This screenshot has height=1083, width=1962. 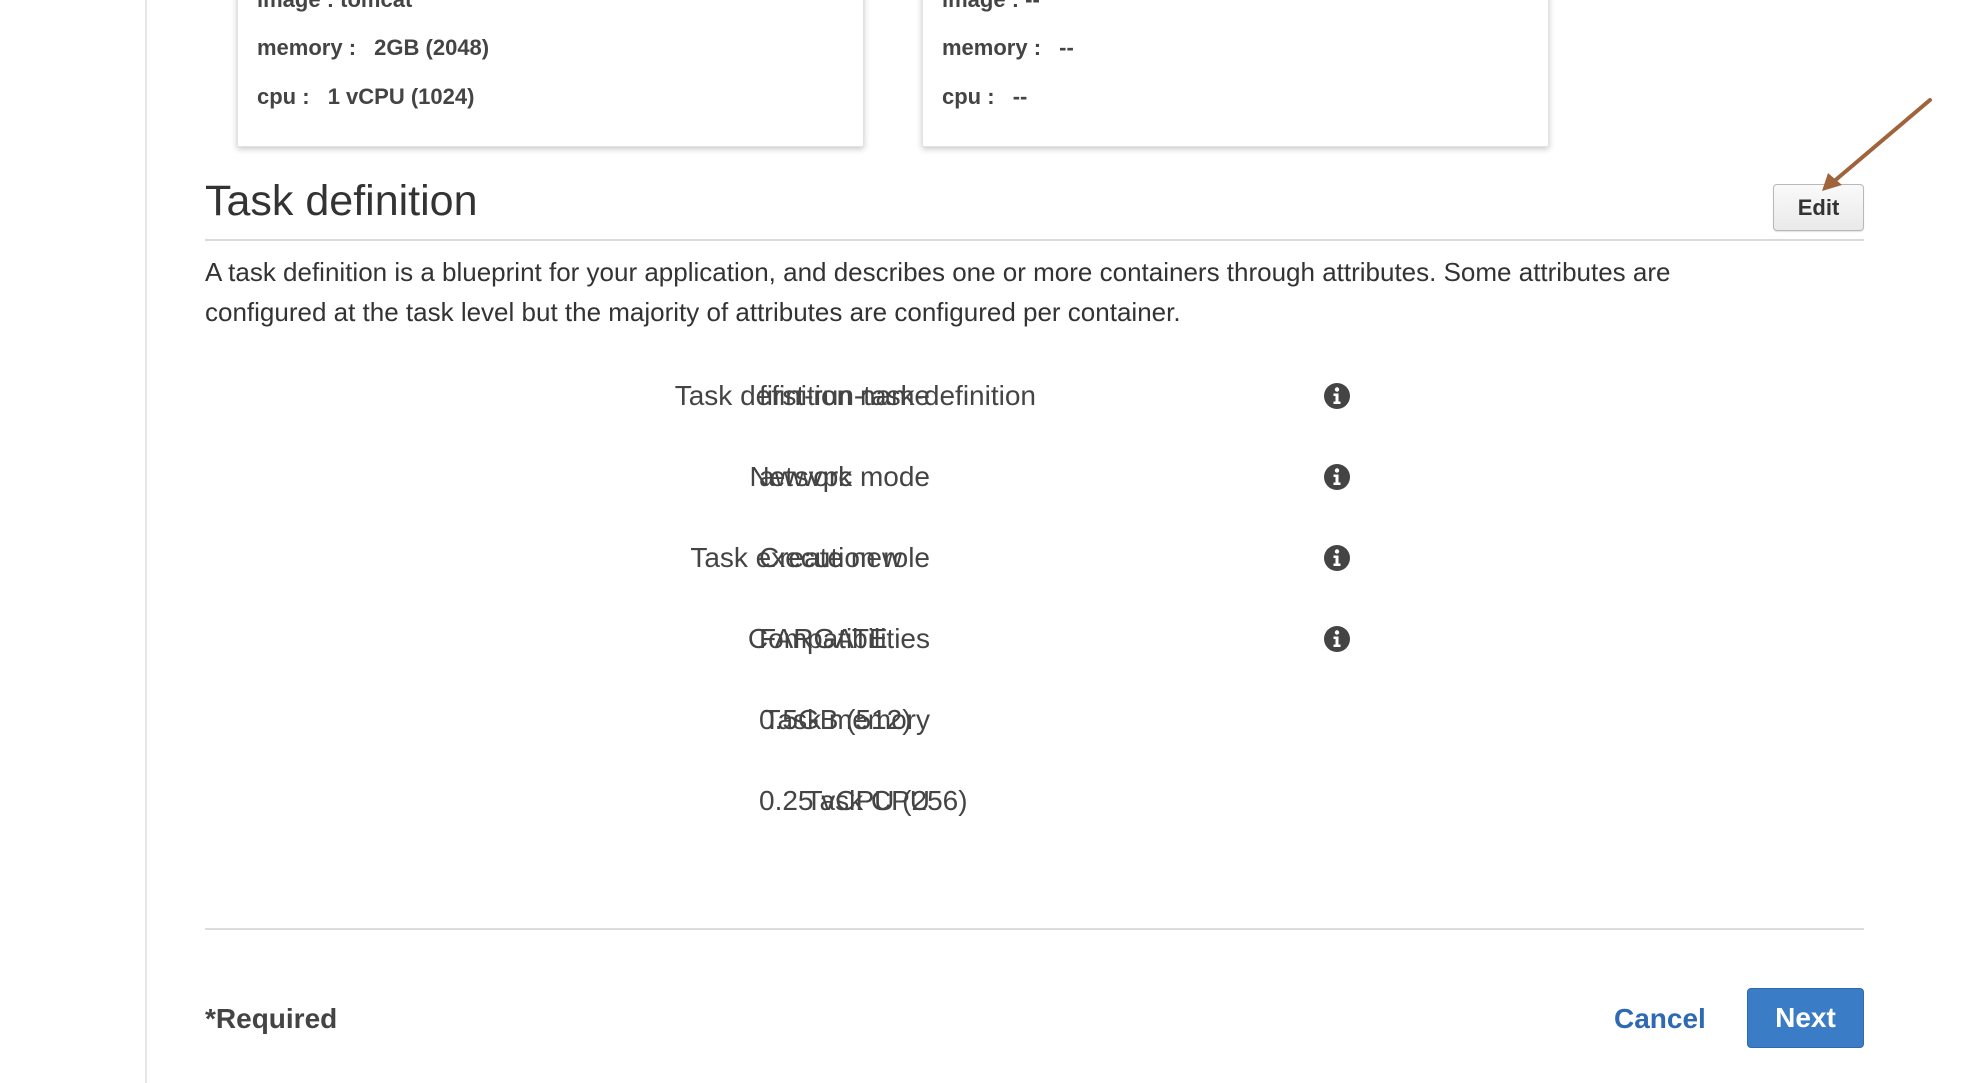 I want to click on footer-divider, so click(x=1034, y=929).